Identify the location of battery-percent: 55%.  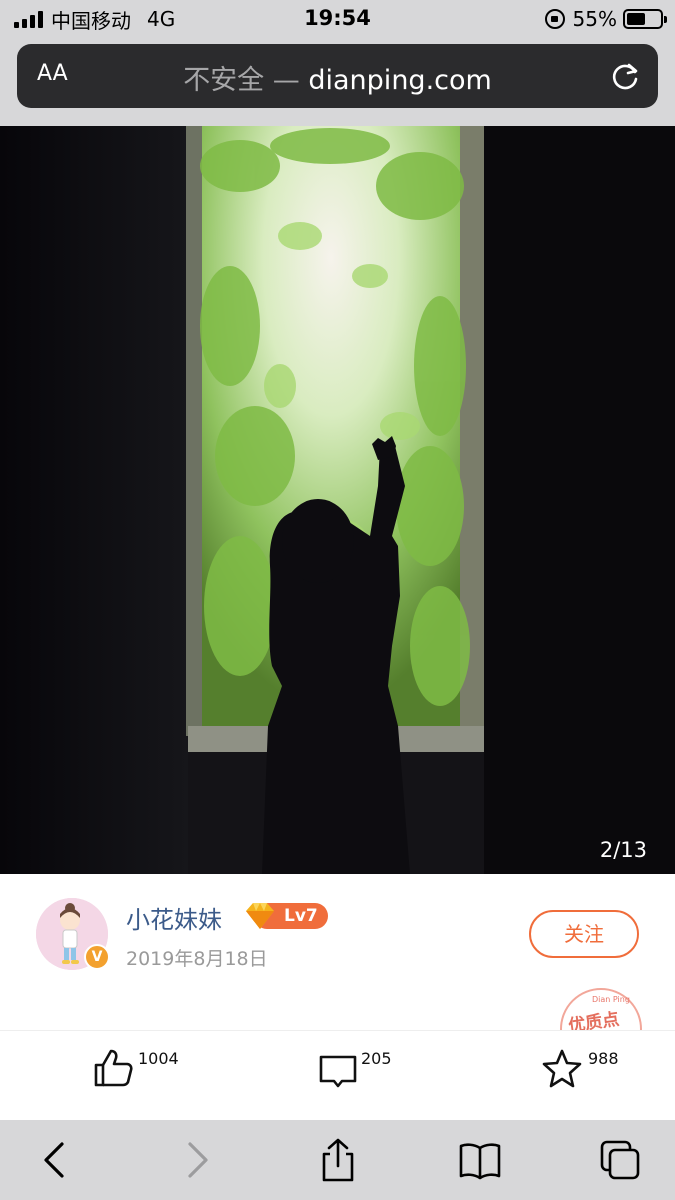
(594, 19).